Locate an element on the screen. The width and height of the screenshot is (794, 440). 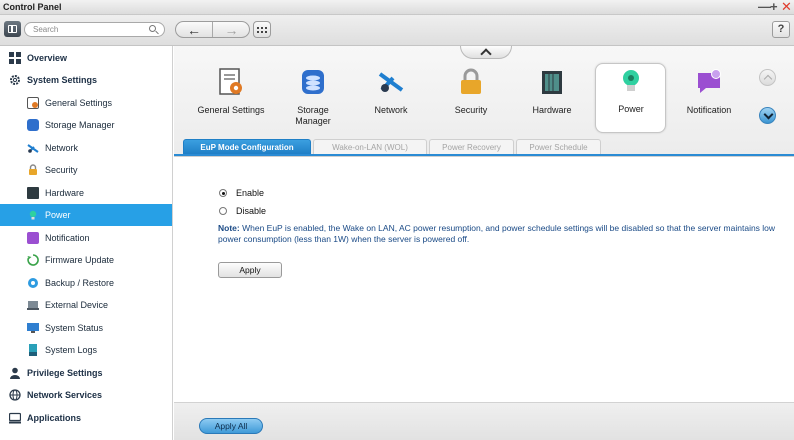
monitor-icon is located at coordinates (33, 328).